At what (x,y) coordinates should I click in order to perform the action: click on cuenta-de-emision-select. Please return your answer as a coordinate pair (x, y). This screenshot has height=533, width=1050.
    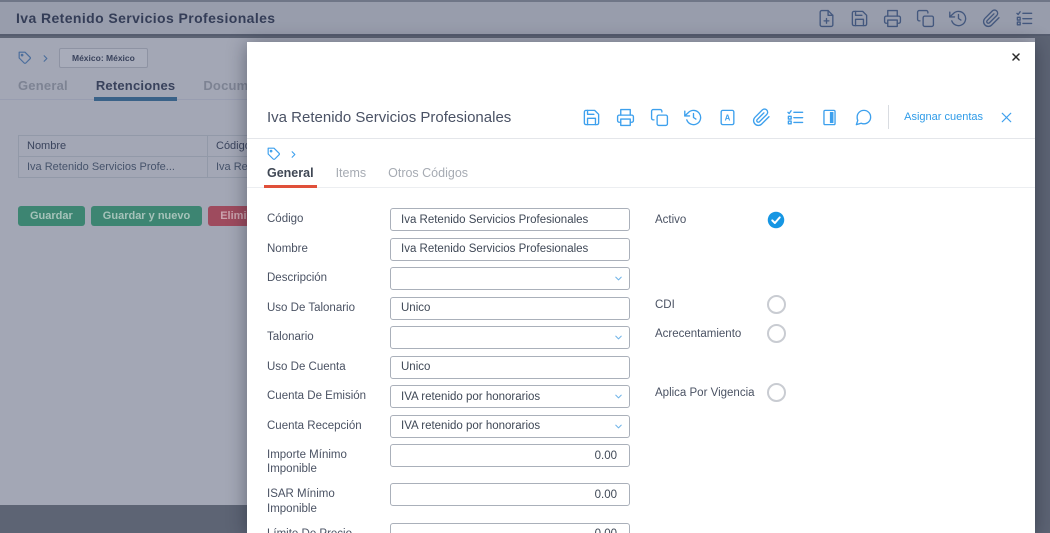
    Looking at the image, I should click on (510, 396).